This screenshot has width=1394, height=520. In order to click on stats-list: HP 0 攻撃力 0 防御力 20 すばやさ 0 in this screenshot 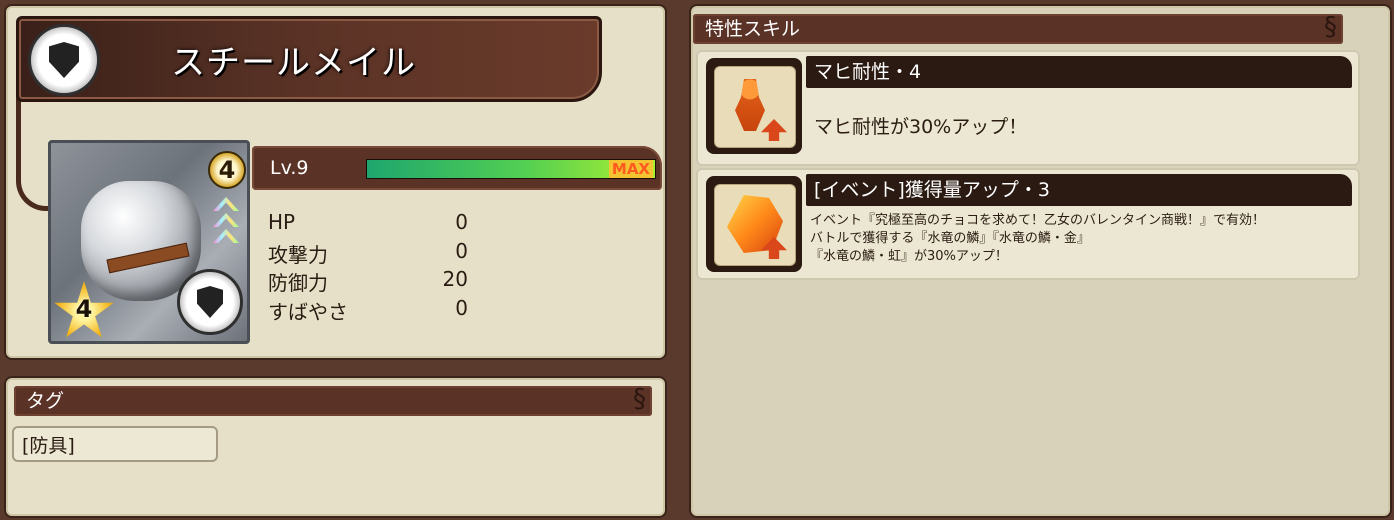, I will do `click(368, 267)`.